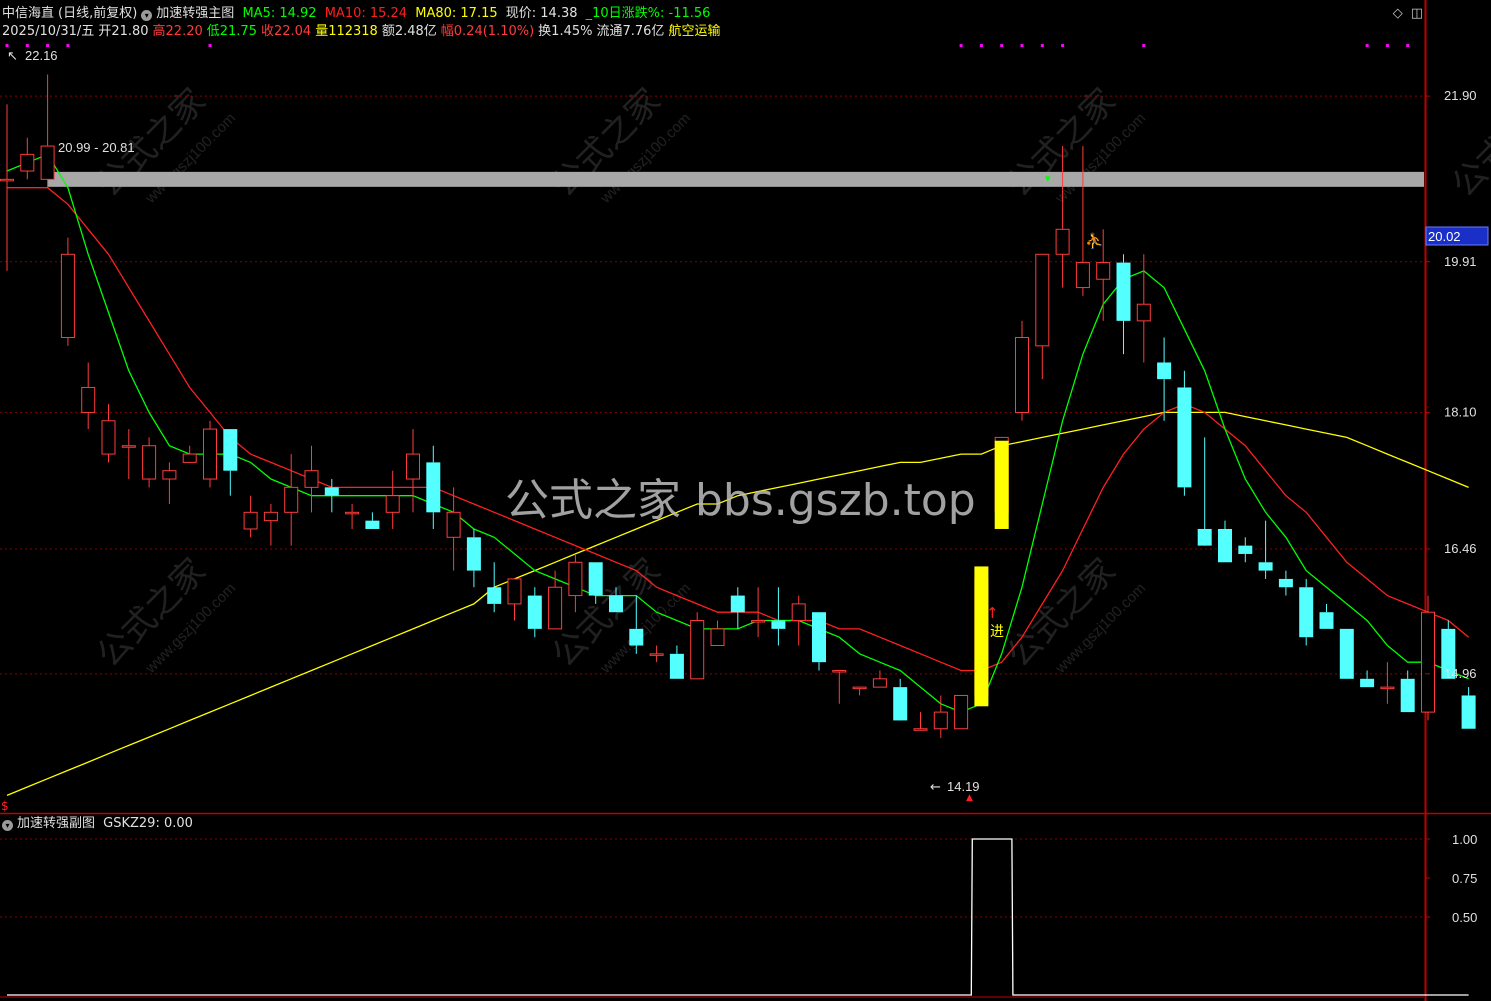 This screenshot has height=1001, width=1491. I want to click on ma80-value: MA80: 17.15, so click(456, 13).